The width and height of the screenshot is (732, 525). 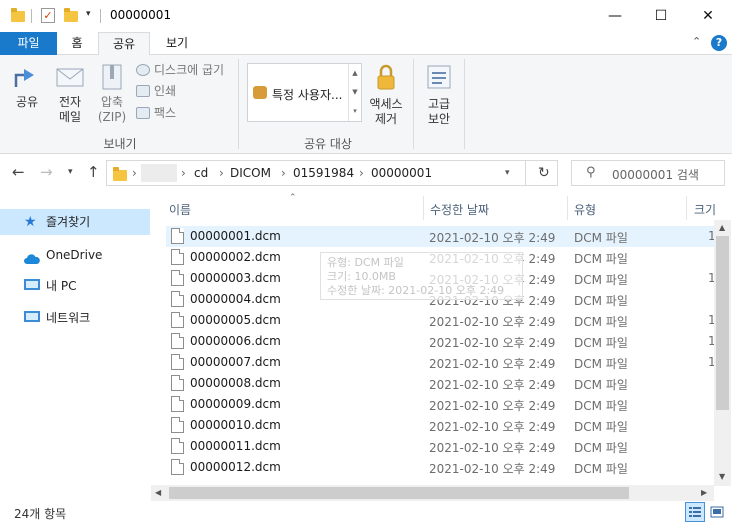 I want to click on file-row: 00000008.dcm 2021-02-10 오후 2:49 DCM 파일, so click(x=440, y=383).